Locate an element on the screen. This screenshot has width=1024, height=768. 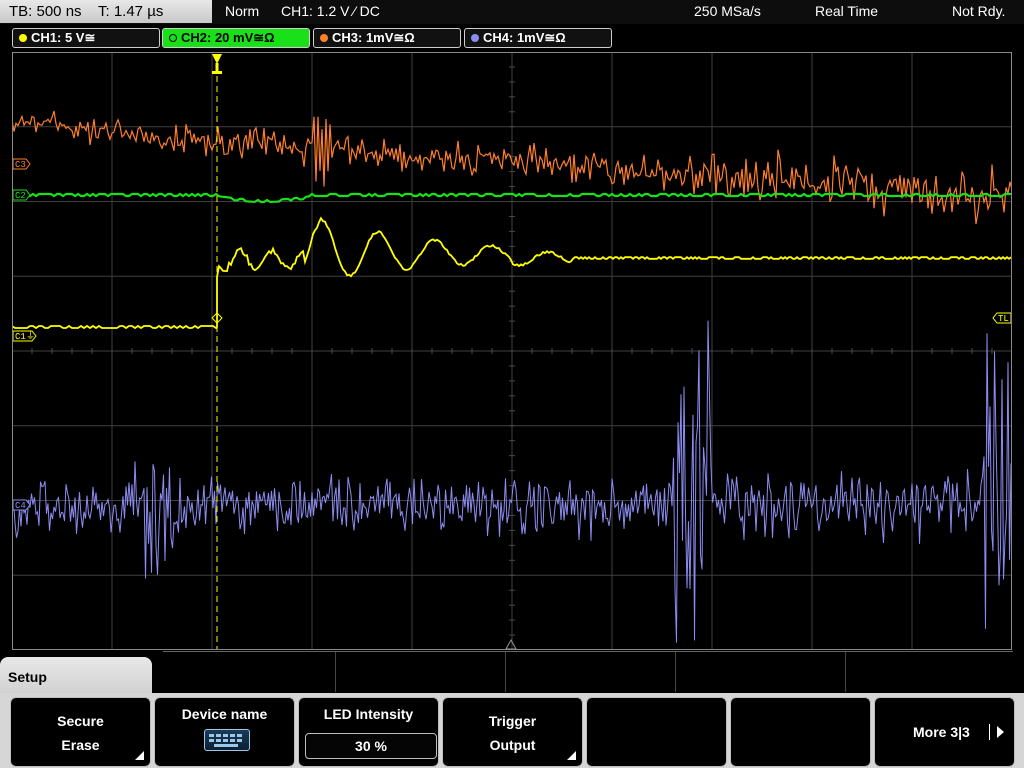
ch2-color-dot is located at coordinates (173, 38).